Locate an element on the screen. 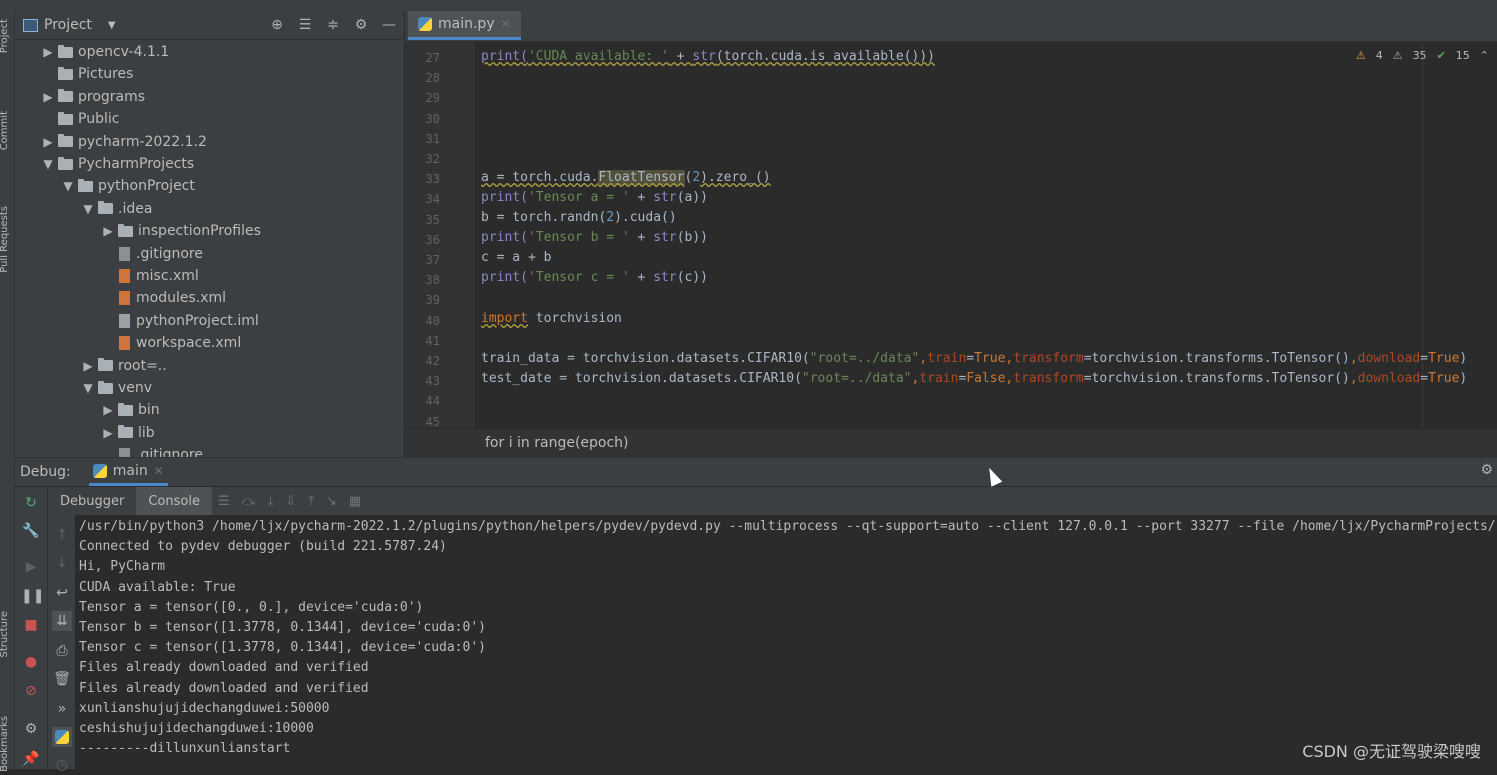 Image resolution: width=1497 pixels, height=775 pixels. pause-icon: ❚❚ is located at coordinates (32, 596).